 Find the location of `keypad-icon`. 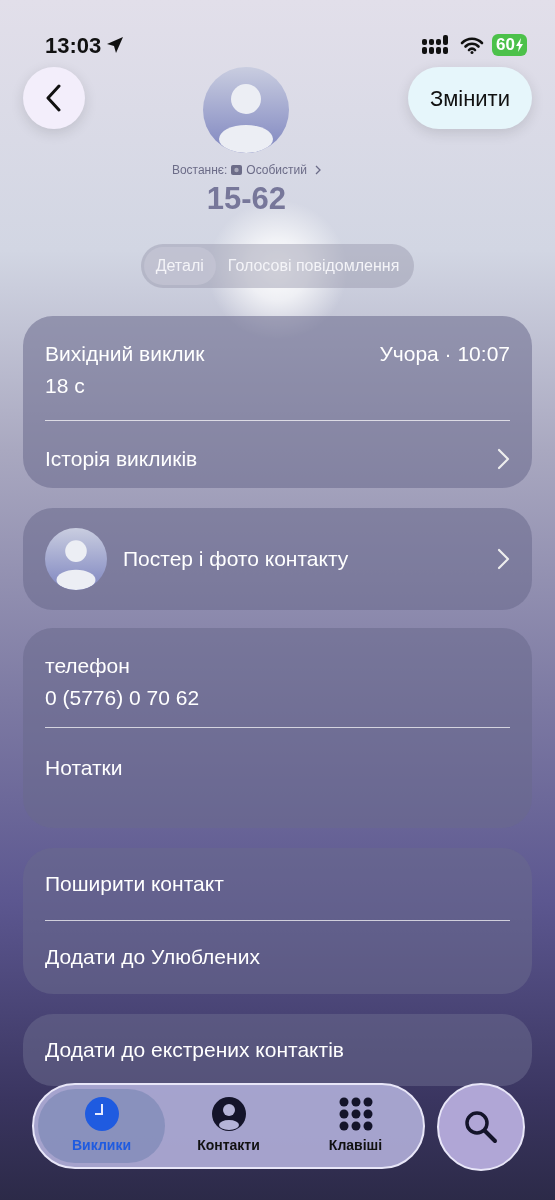

keypad-icon is located at coordinates (355, 1113).